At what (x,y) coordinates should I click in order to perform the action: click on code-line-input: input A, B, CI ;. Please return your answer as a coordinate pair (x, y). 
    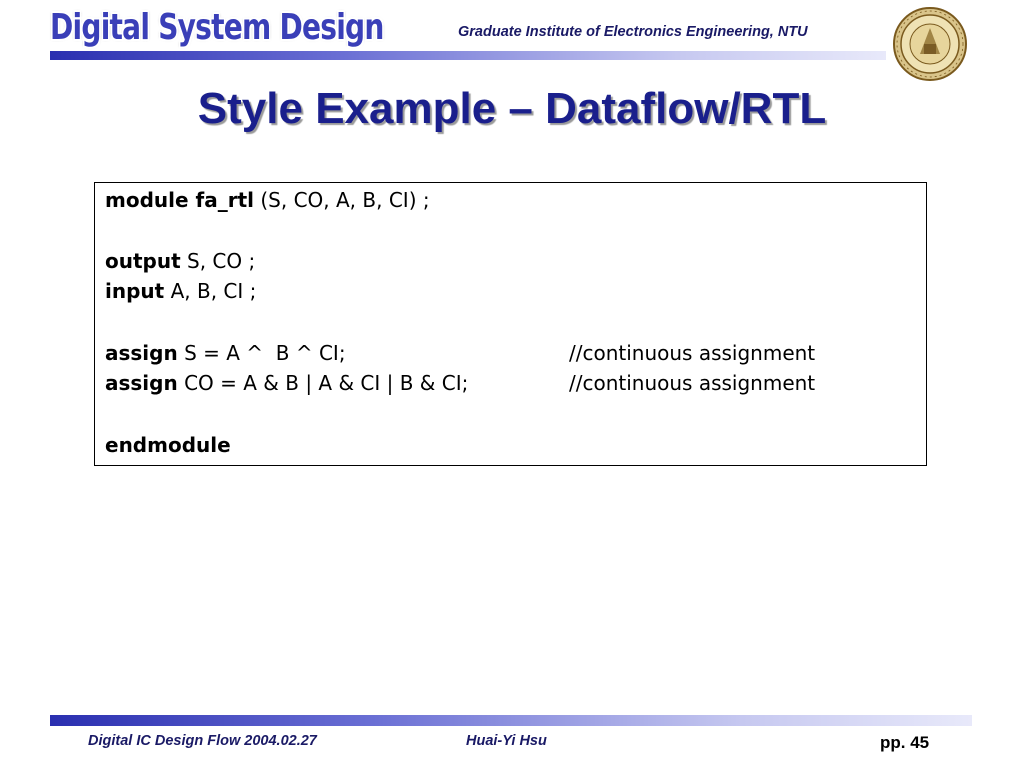
    Looking at the image, I should click on (180, 291).